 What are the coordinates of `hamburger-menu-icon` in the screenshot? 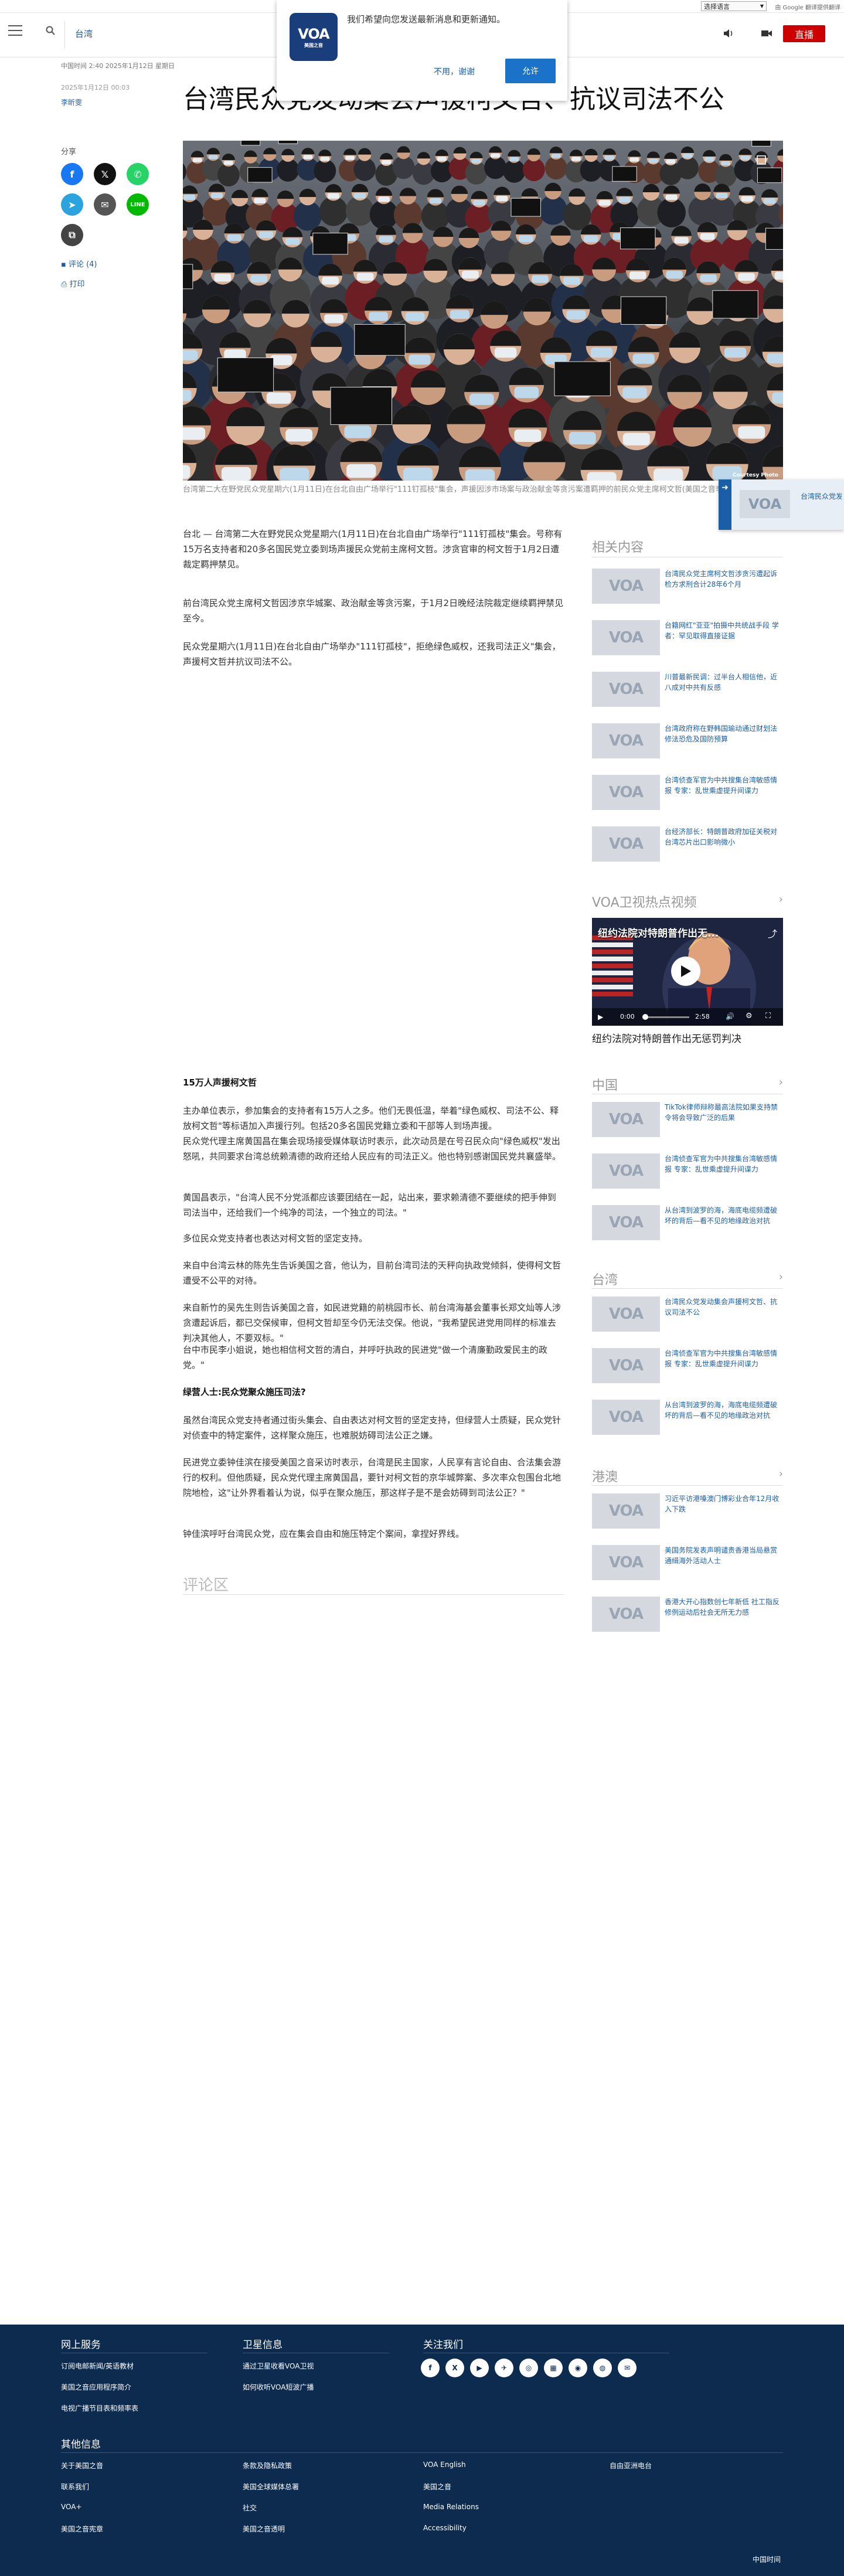 It's located at (15, 30).